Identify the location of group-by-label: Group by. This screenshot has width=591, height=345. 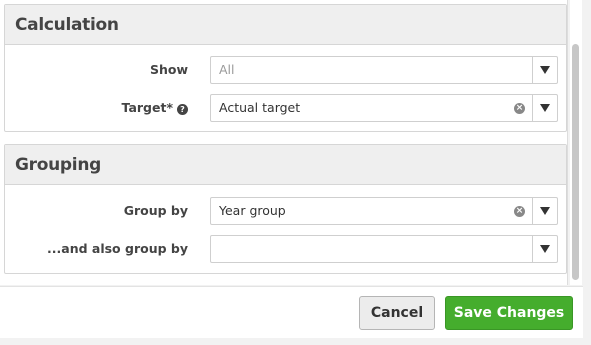
(155, 210).